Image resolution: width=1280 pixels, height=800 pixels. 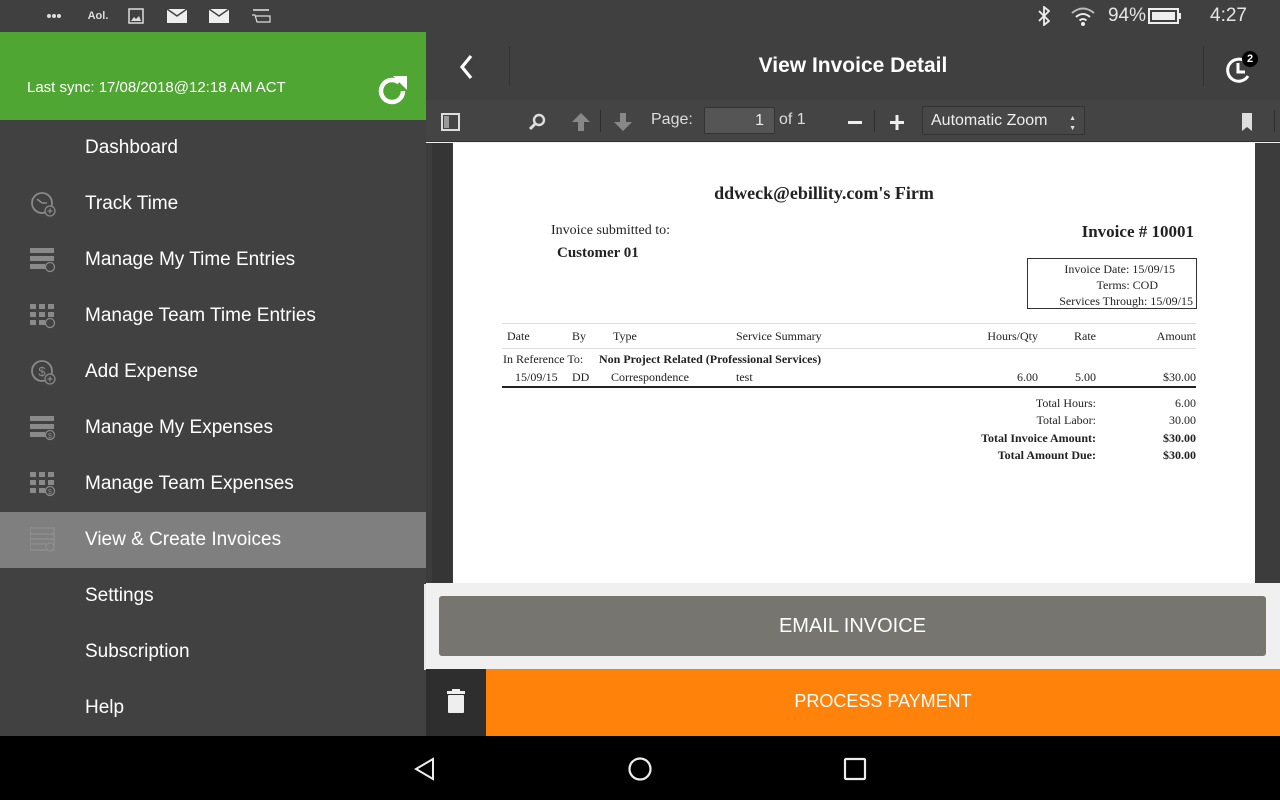 I want to click on drawer-item-subscription: Subscription, so click(x=213, y=652).